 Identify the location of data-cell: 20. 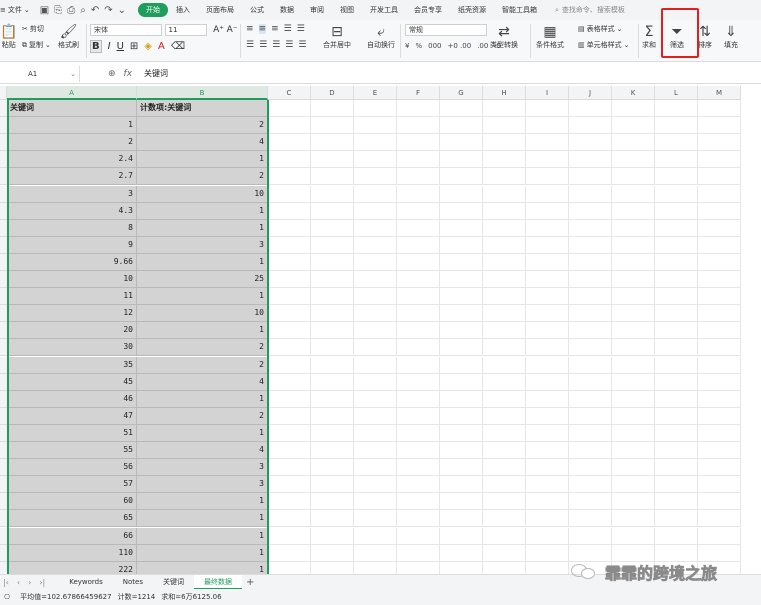
(72, 331).